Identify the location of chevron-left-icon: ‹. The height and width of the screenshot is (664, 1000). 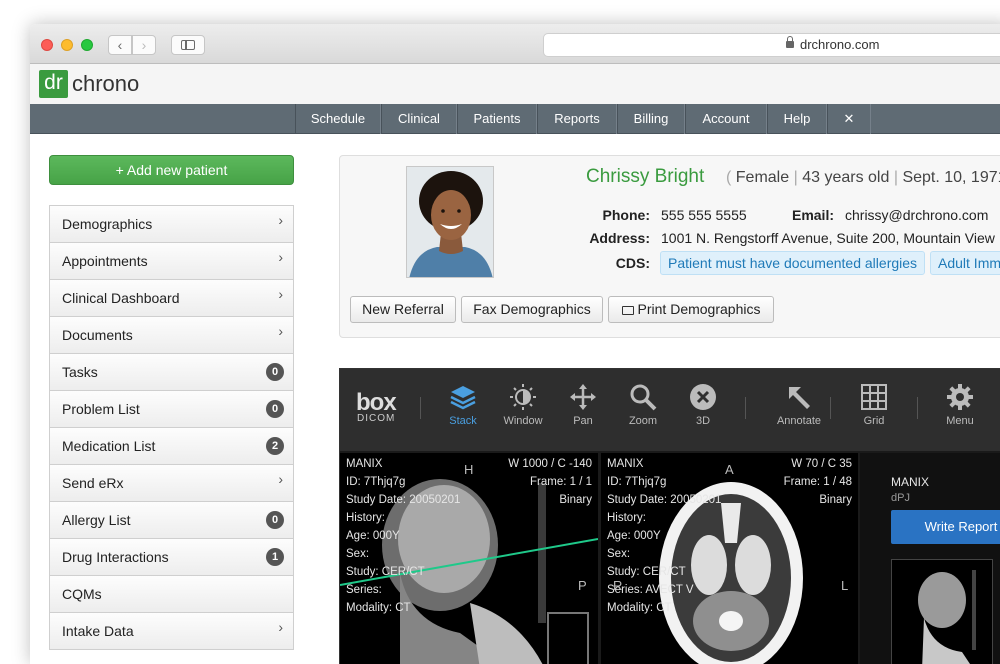
(120, 45).